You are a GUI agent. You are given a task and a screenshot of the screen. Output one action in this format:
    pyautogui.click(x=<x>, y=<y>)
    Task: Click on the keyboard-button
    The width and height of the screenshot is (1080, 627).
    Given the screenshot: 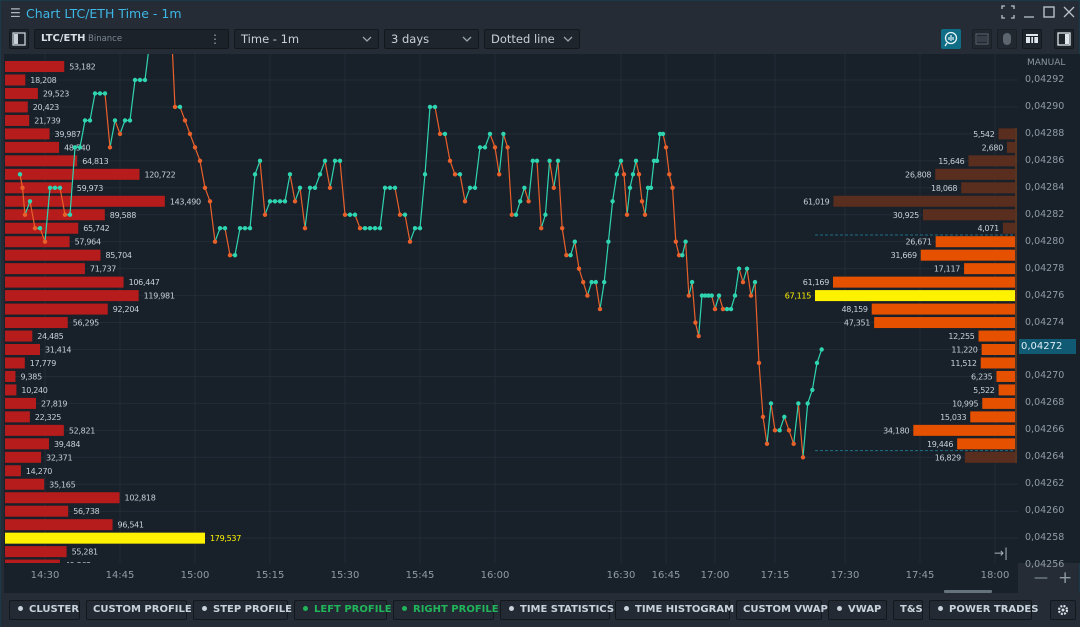 What is the action you would take?
    pyautogui.click(x=982, y=39)
    